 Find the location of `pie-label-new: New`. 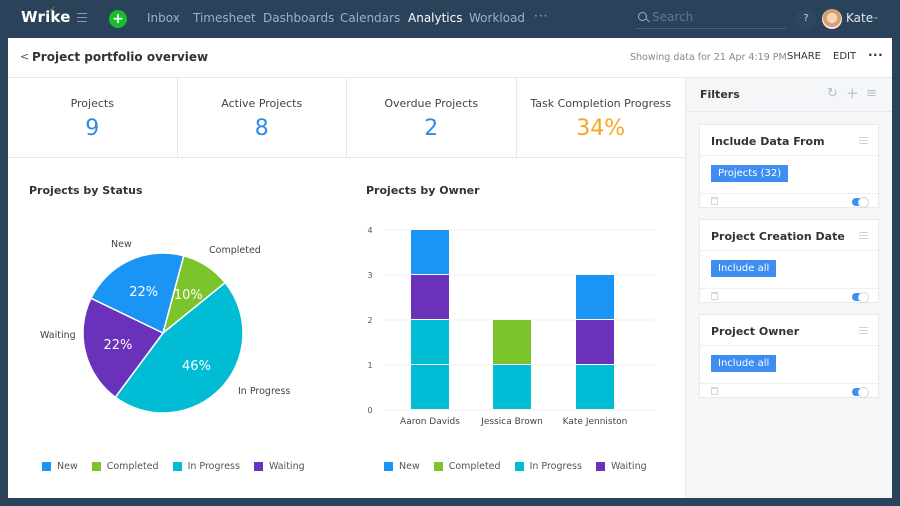

pie-label-new: New is located at coordinates (121, 244).